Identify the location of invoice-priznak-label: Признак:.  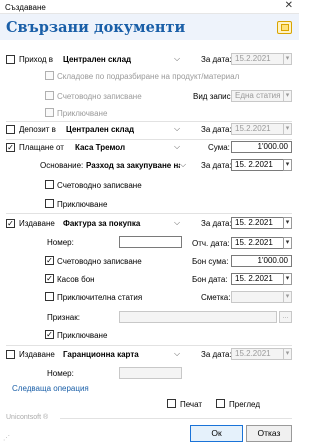
(63, 317).